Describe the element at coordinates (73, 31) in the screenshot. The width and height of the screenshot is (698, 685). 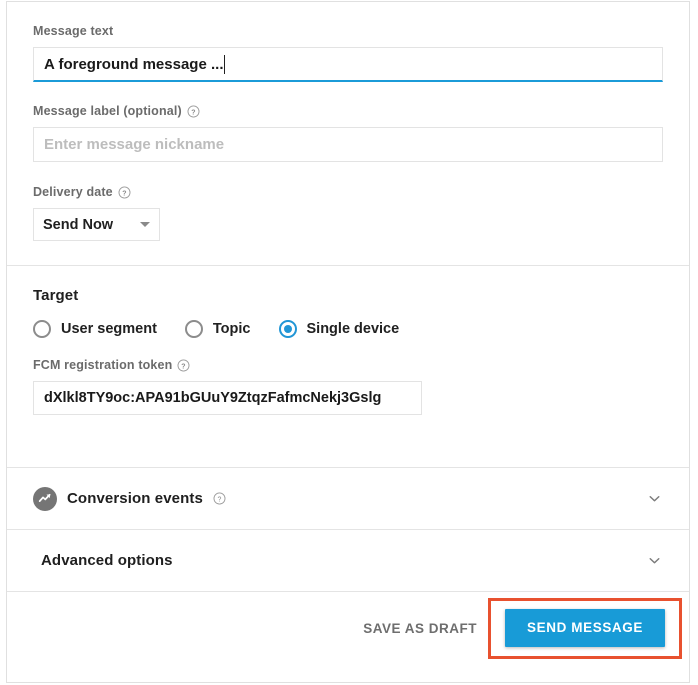
I see `message-text-label-text: Message text` at that location.